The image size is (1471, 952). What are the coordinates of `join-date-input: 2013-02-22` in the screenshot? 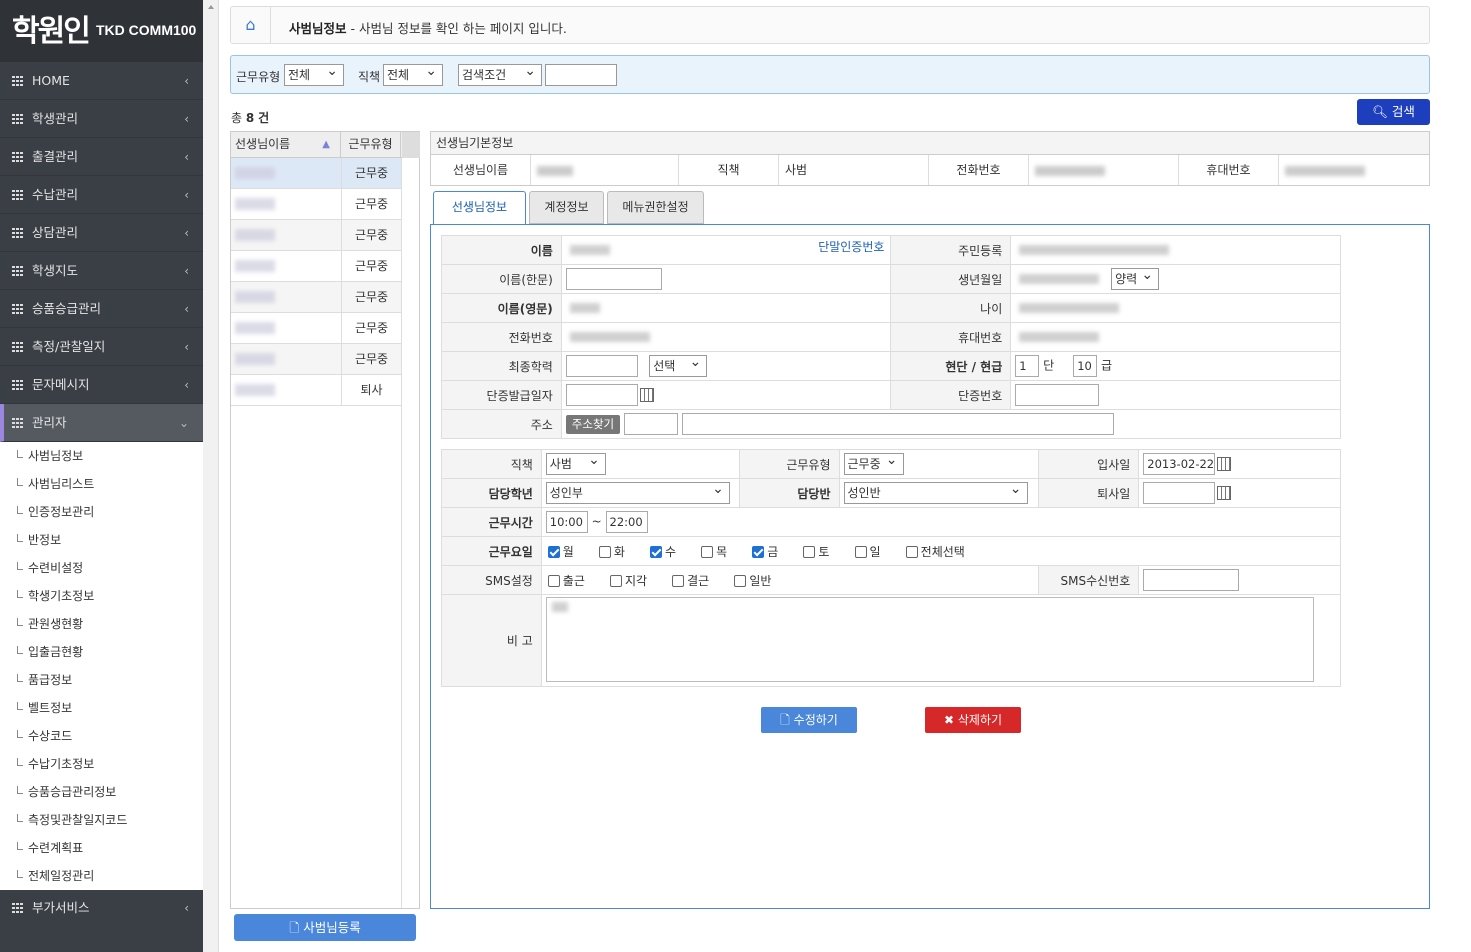 It's located at (1179, 464).